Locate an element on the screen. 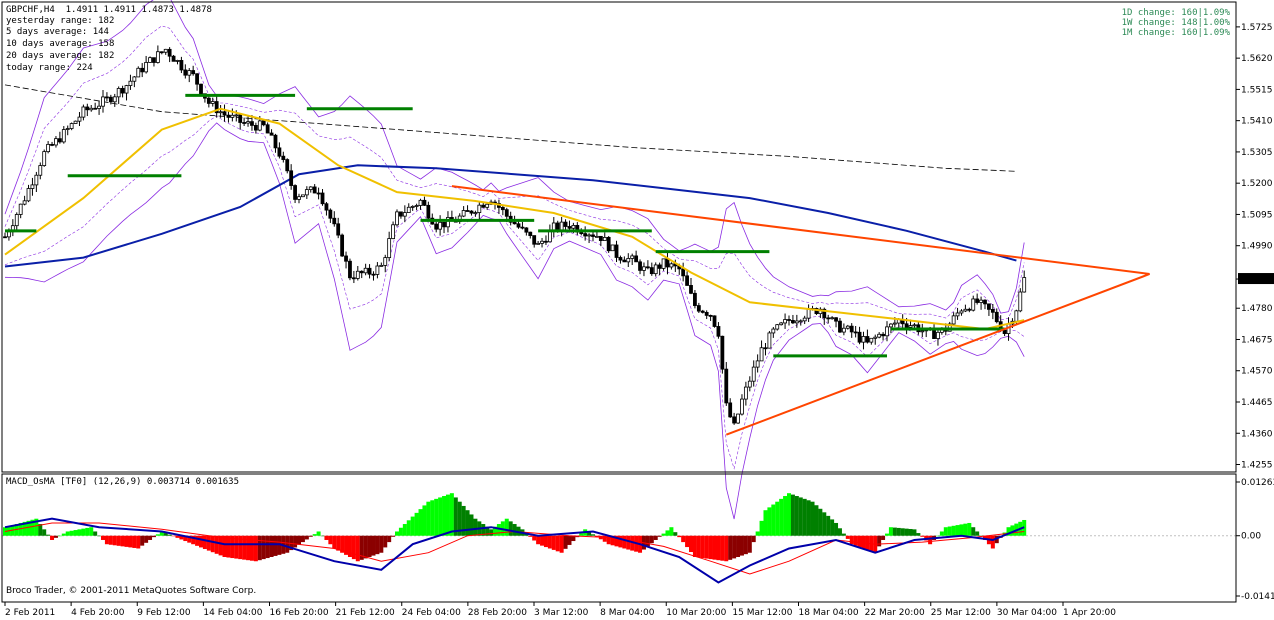 This screenshot has width=1274, height=620. y-tick-label: 1.5725 is located at coordinates (1257, 28).